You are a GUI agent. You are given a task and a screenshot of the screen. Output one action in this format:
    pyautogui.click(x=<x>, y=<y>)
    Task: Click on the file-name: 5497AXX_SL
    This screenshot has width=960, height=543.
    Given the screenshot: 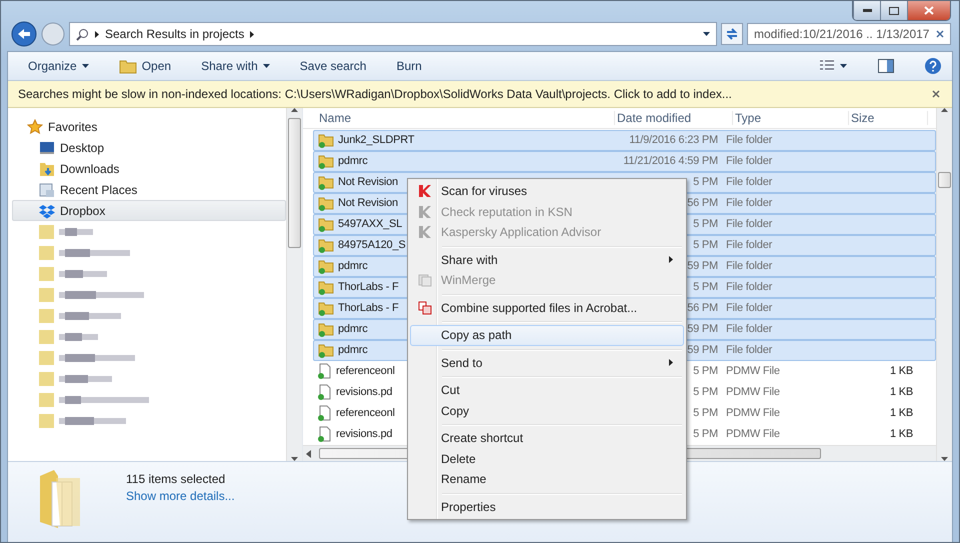 What is the action you would take?
    pyautogui.click(x=370, y=224)
    